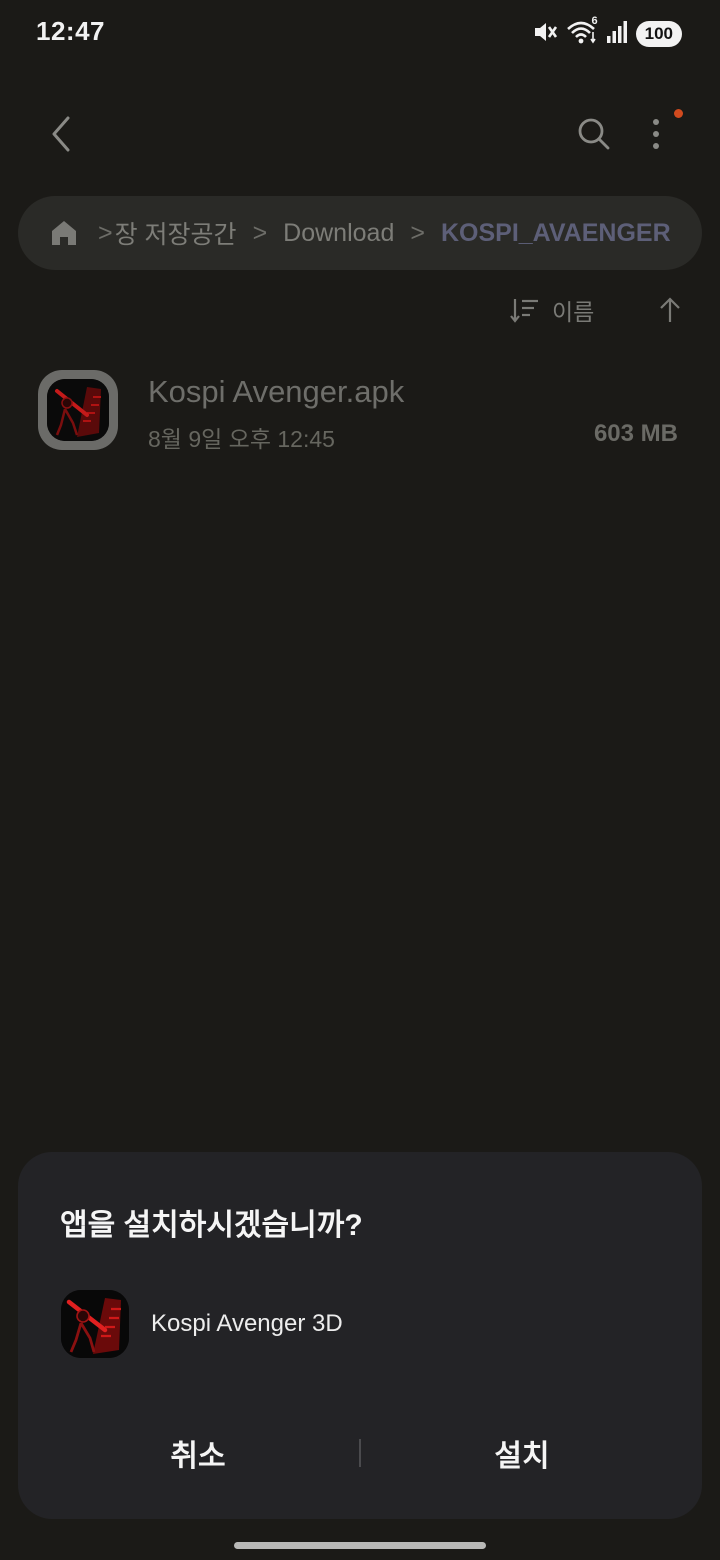  What do you see at coordinates (635, 433) in the screenshot?
I see `file-size: 603 MB` at bounding box center [635, 433].